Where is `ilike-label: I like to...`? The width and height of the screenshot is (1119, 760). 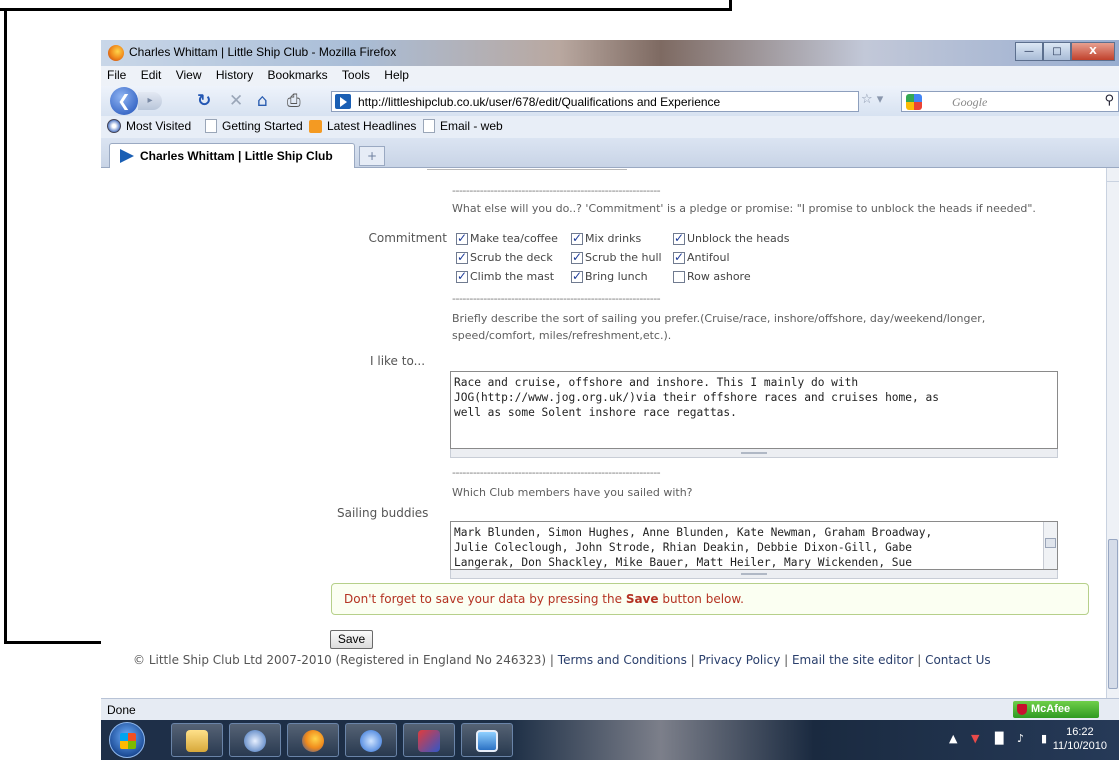 ilike-label: I like to... is located at coordinates (398, 361).